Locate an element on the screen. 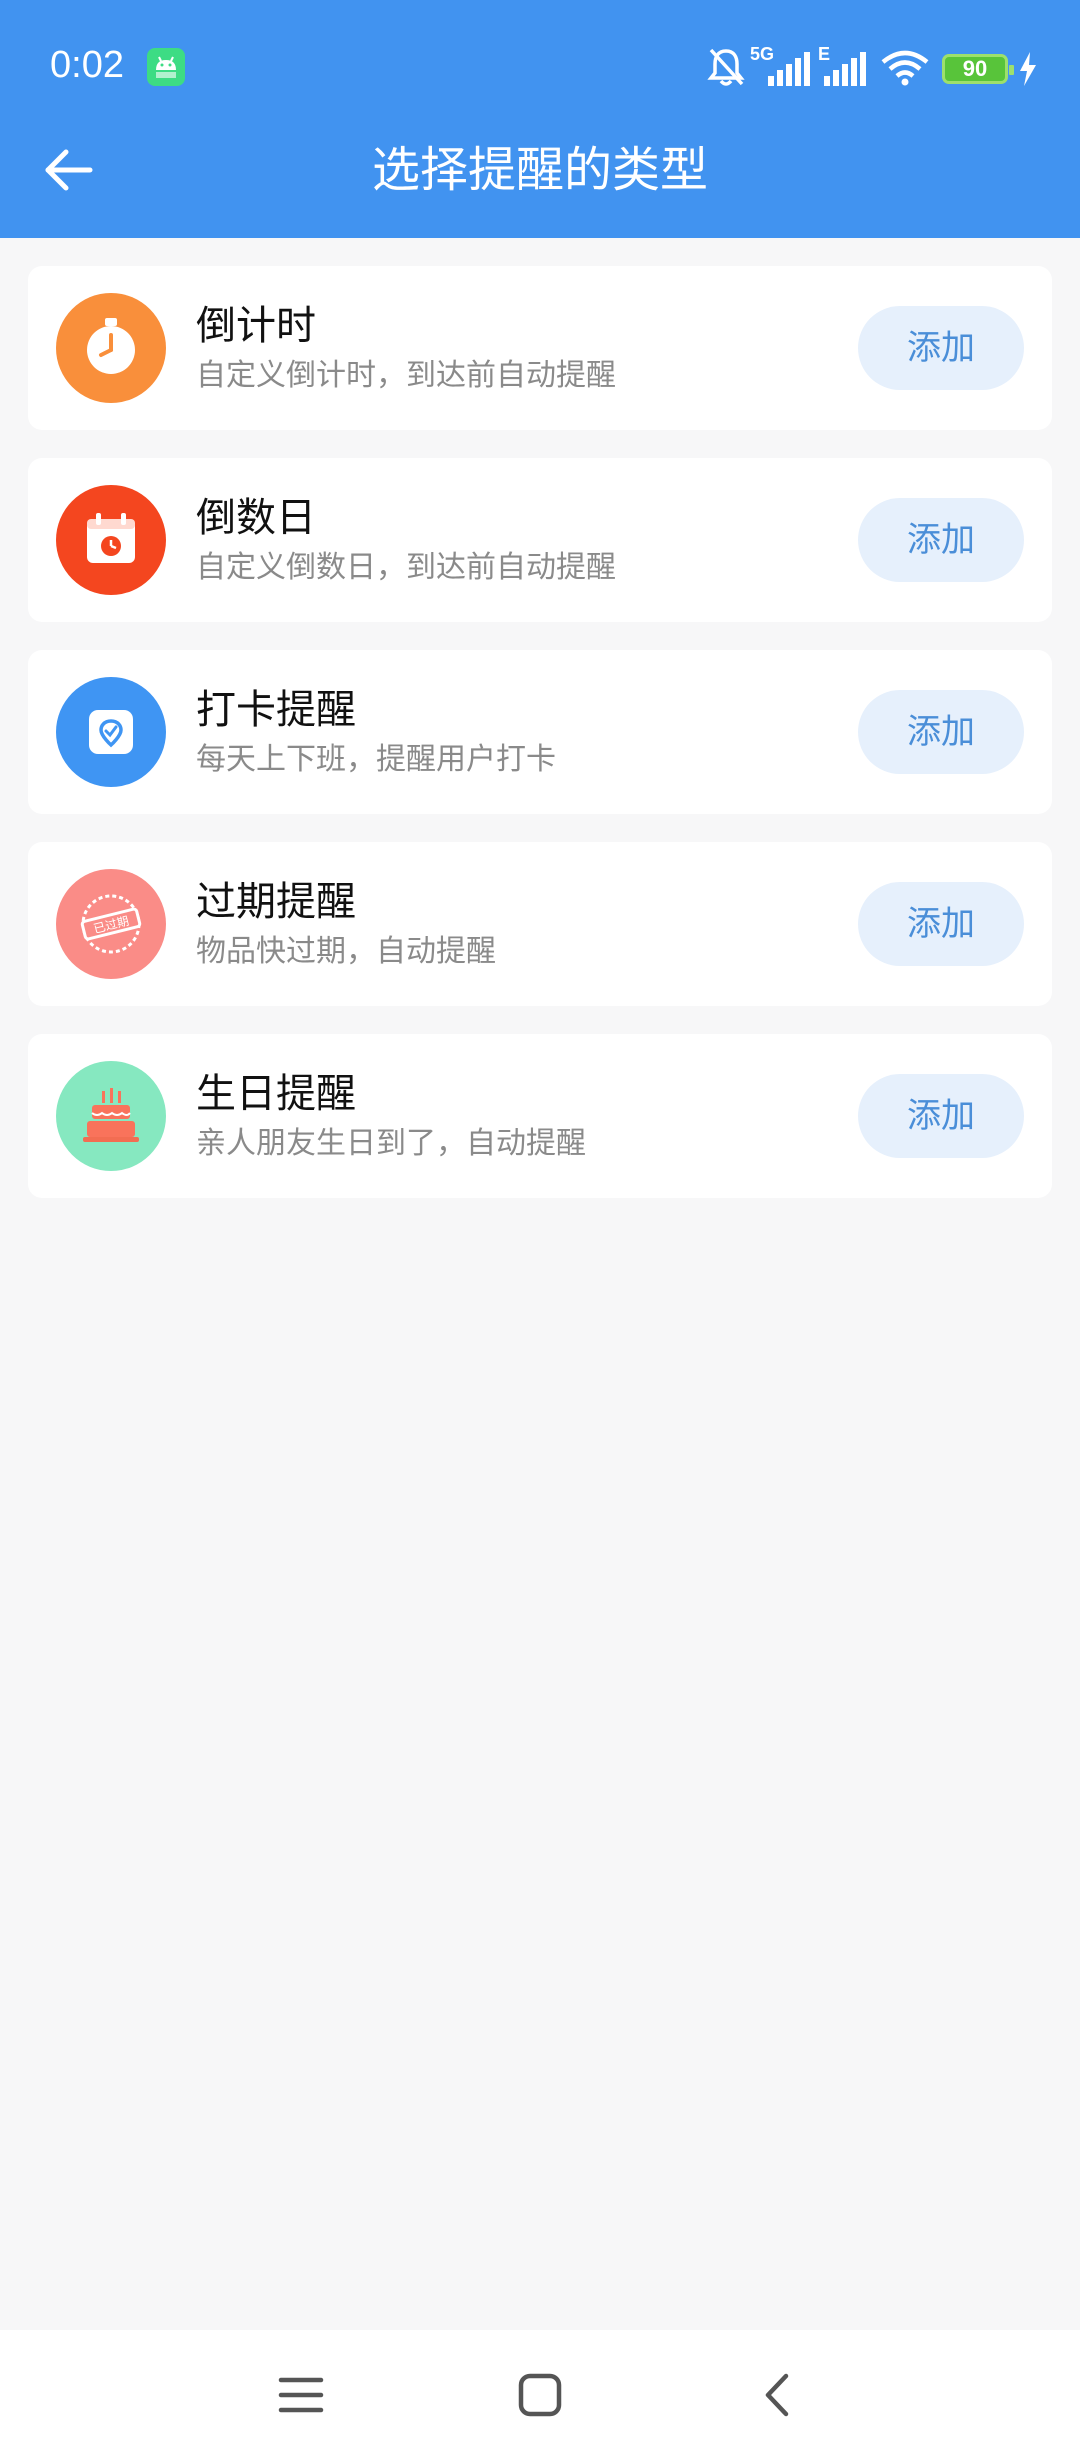 The height and width of the screenshot is (2460, 1080). birthday-cake-icon is located at coordinates (111, 1116).